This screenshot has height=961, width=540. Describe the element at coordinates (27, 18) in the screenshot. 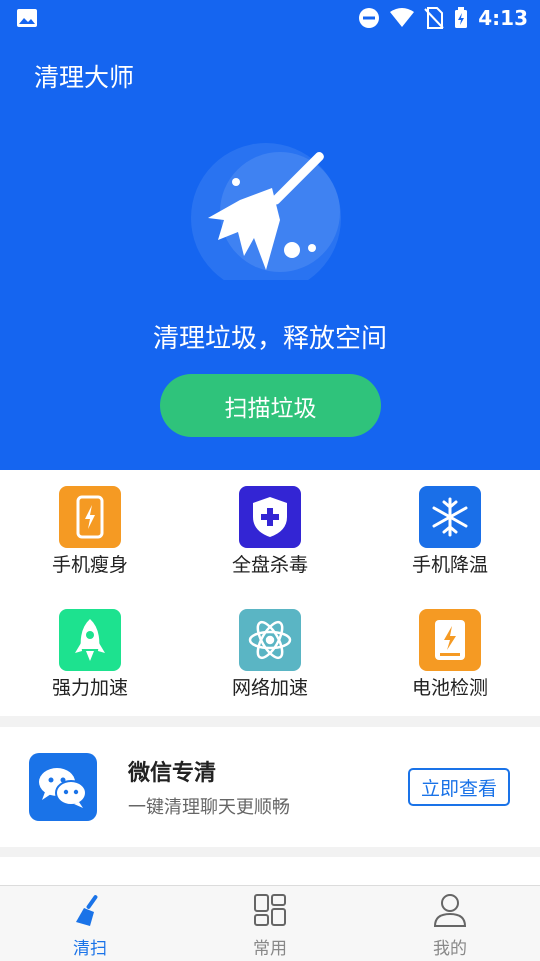

I see `image-notification-icon` at that location.